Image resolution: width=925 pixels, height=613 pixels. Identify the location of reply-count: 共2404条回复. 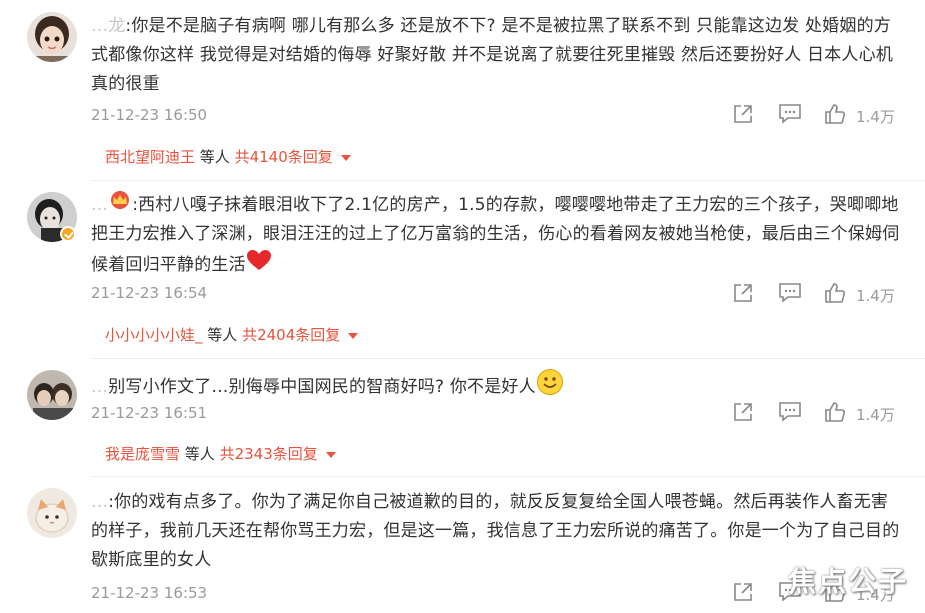
(291, 335).